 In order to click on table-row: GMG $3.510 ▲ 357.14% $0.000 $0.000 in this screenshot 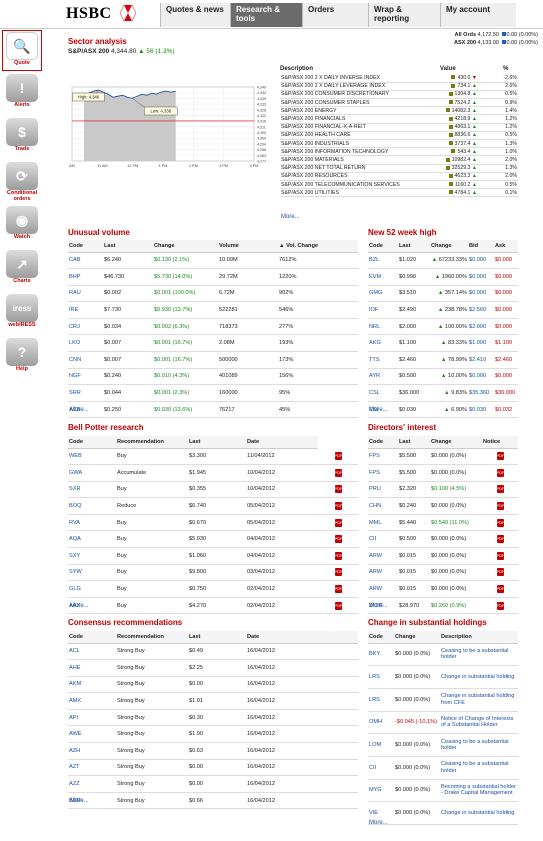, I will do `click(443, 294)`.